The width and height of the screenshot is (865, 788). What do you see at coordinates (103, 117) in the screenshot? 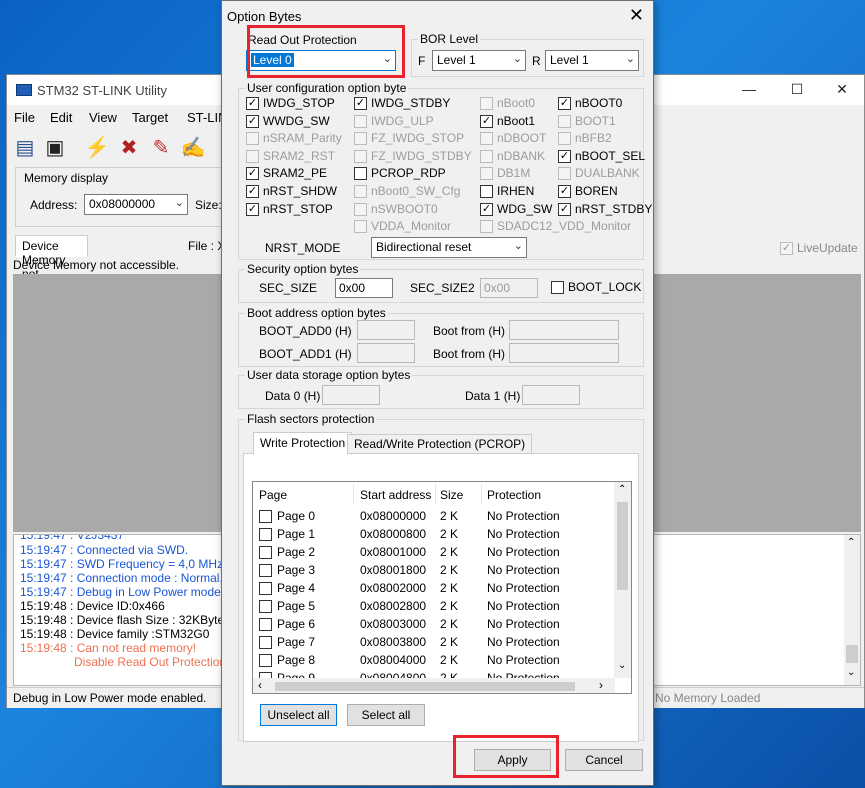
I see `menu-view: View` at bounding box center [103, 117].